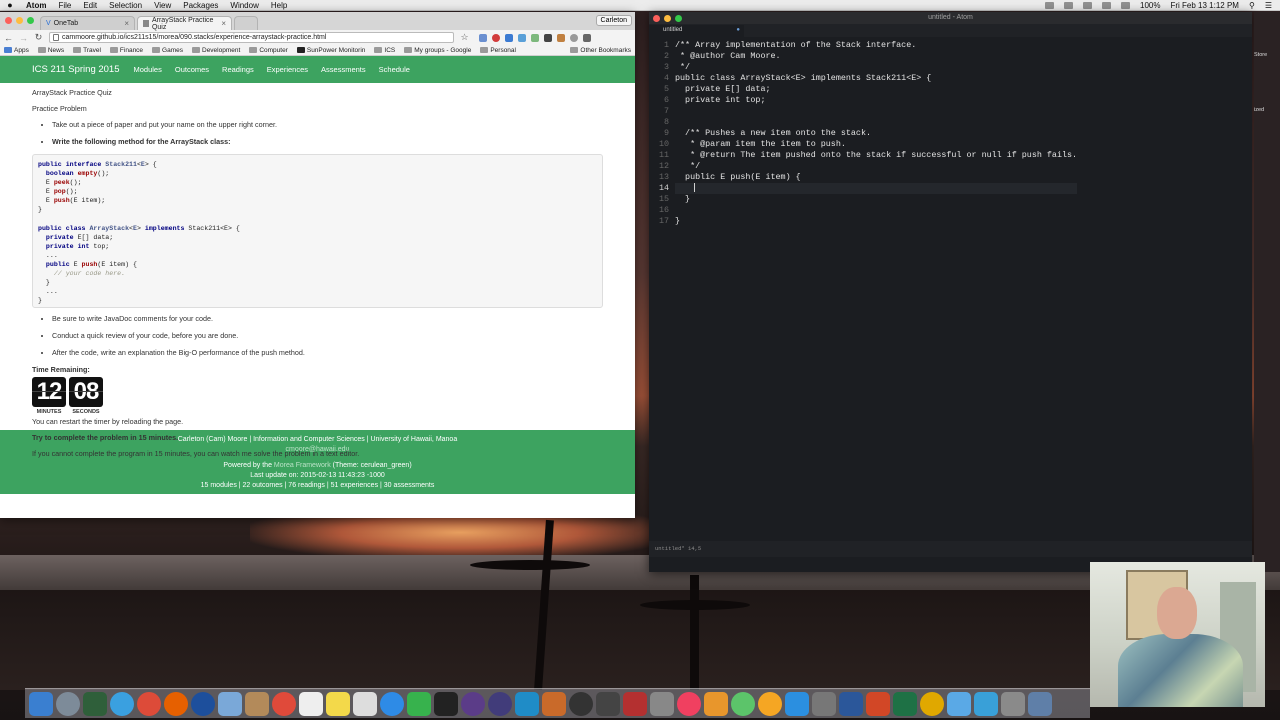  What do you see at coordinates (365, 703) in the screenshot?
I see `calendar-icon` at bounding box center [365, 703].